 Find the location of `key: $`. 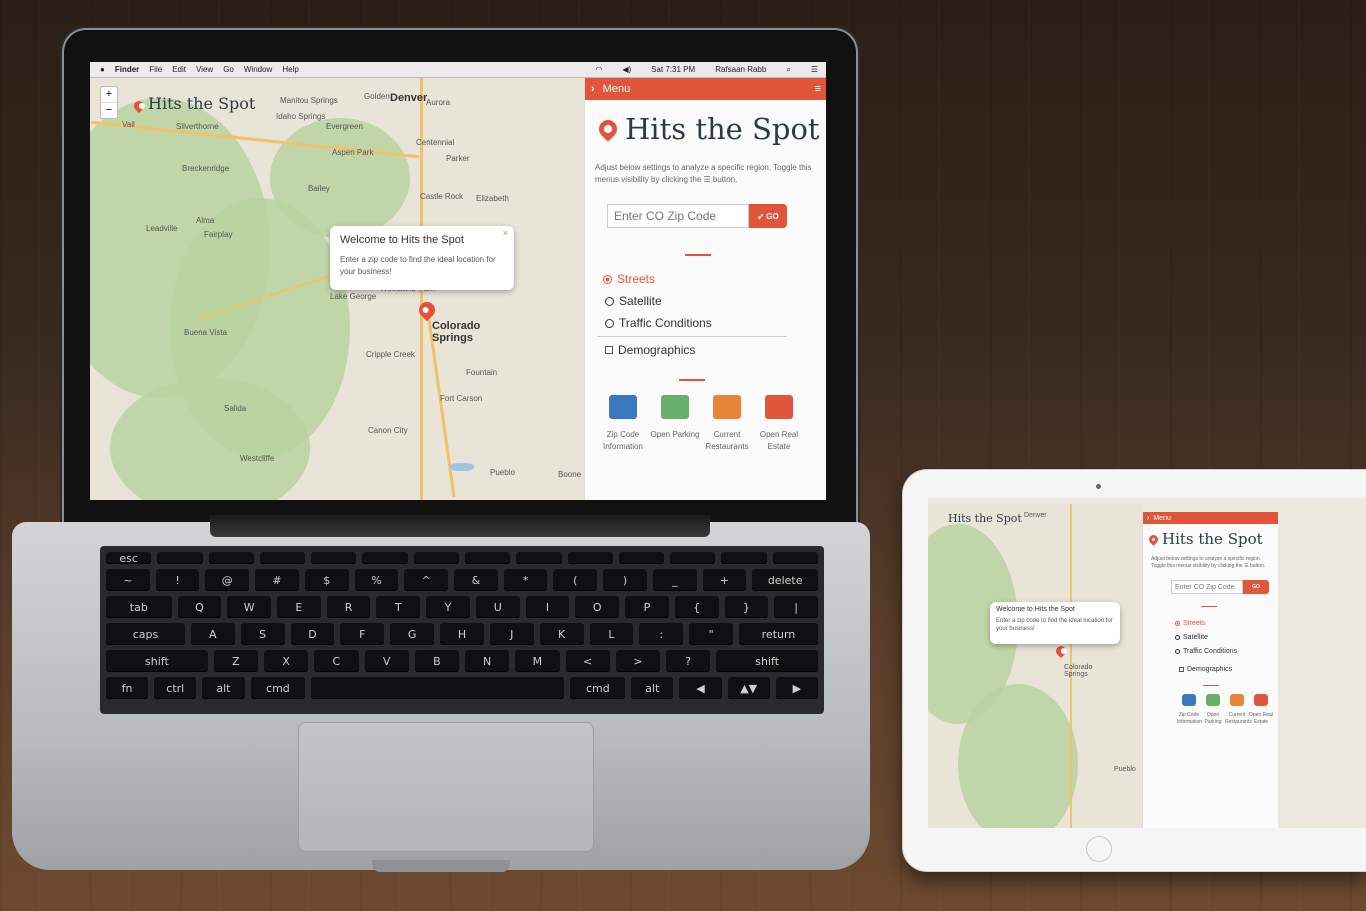

key: $ is located at coordinates (326, 580).